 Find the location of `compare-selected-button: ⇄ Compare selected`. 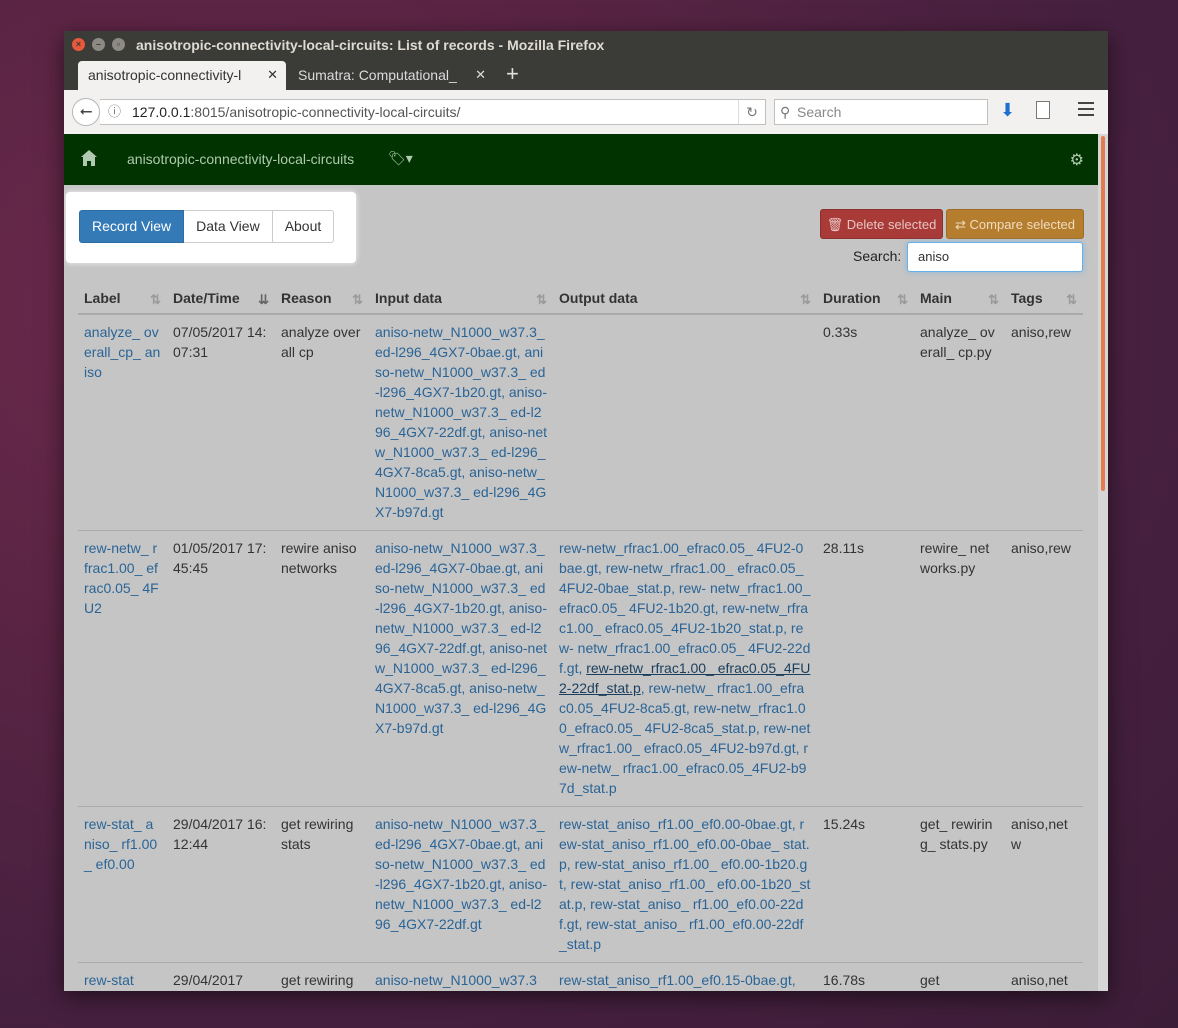

compare-selected-button: ⇄ Compare selected is located at coordinates (1015, 224).